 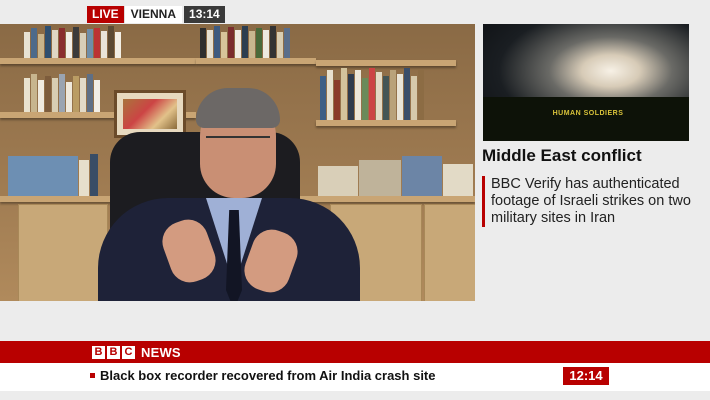 I want to click on live-label: LIVE, so click(x=105, y=14).